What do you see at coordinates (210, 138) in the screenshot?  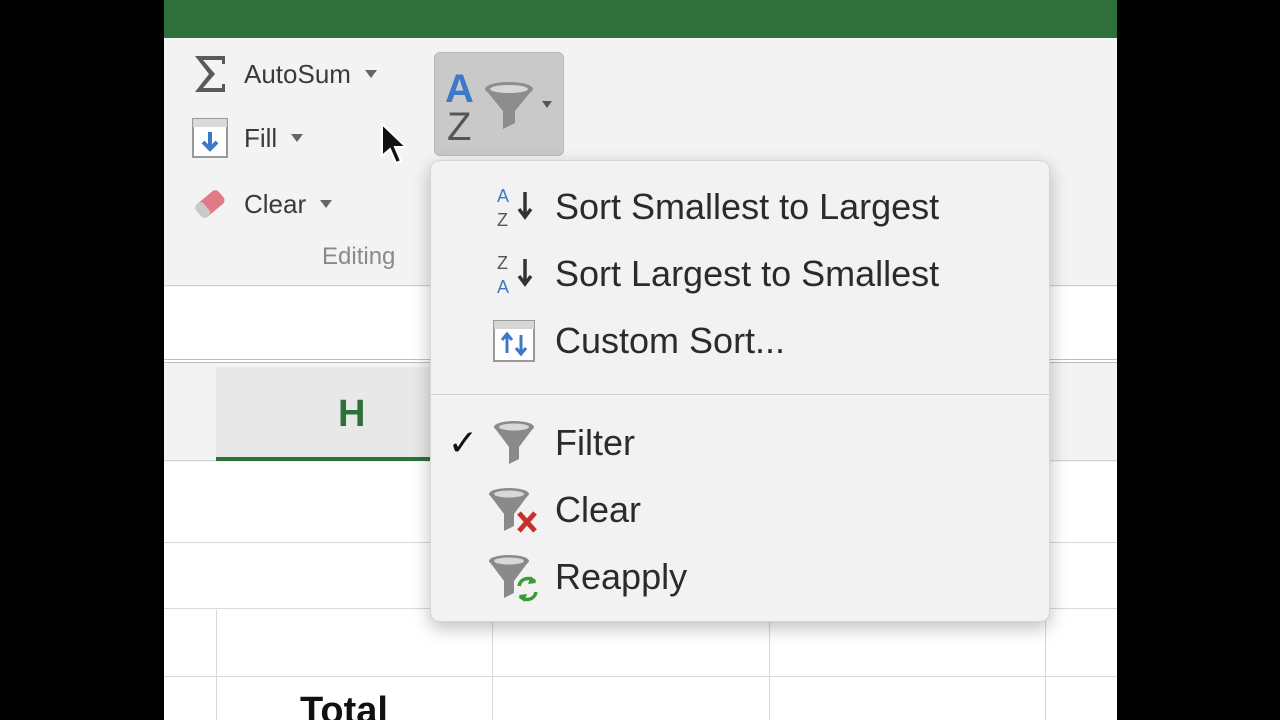 I see `fill-down-icon` at bounding box center [210, 138].